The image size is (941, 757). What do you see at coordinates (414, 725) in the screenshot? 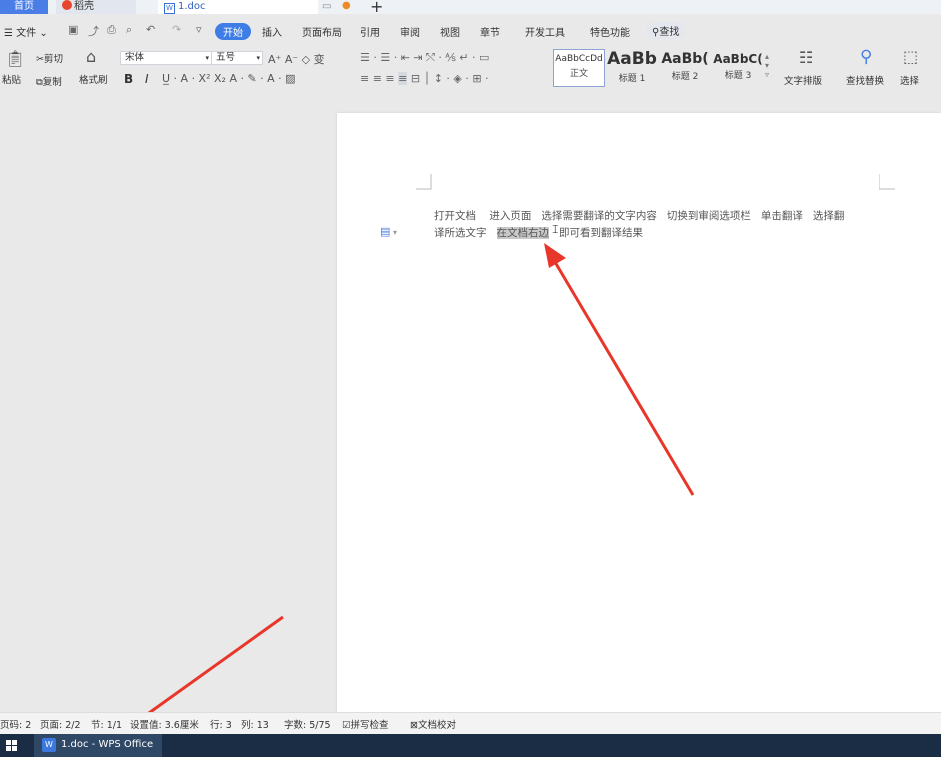
I see `doc-check-icon: ⊠` at bounding box center [414, 725].